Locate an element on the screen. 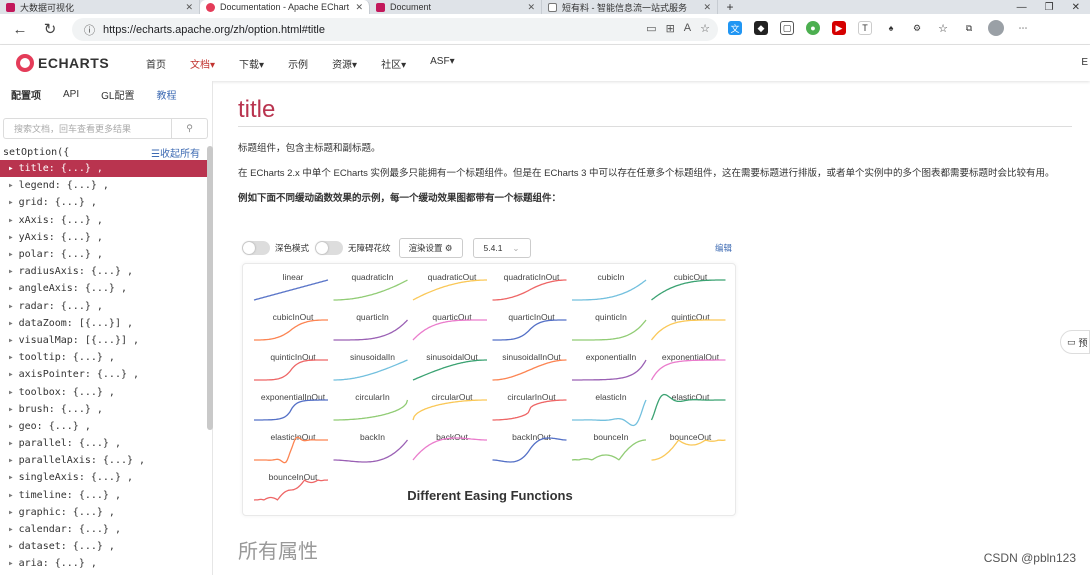 Image resolution: width=1090 pixels, height=575 pixels. extension-icon: ● is located at coordinates (813, 28).